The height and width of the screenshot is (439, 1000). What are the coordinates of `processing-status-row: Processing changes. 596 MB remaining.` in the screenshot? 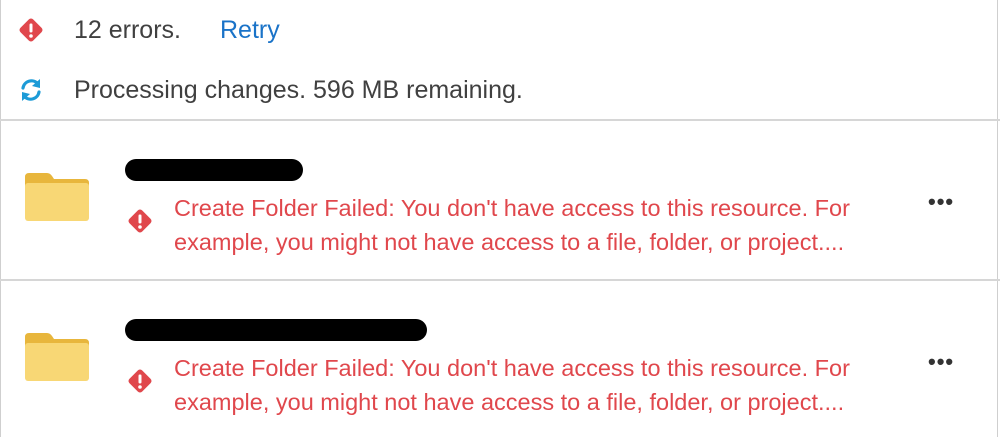 It's located at (500, 90).